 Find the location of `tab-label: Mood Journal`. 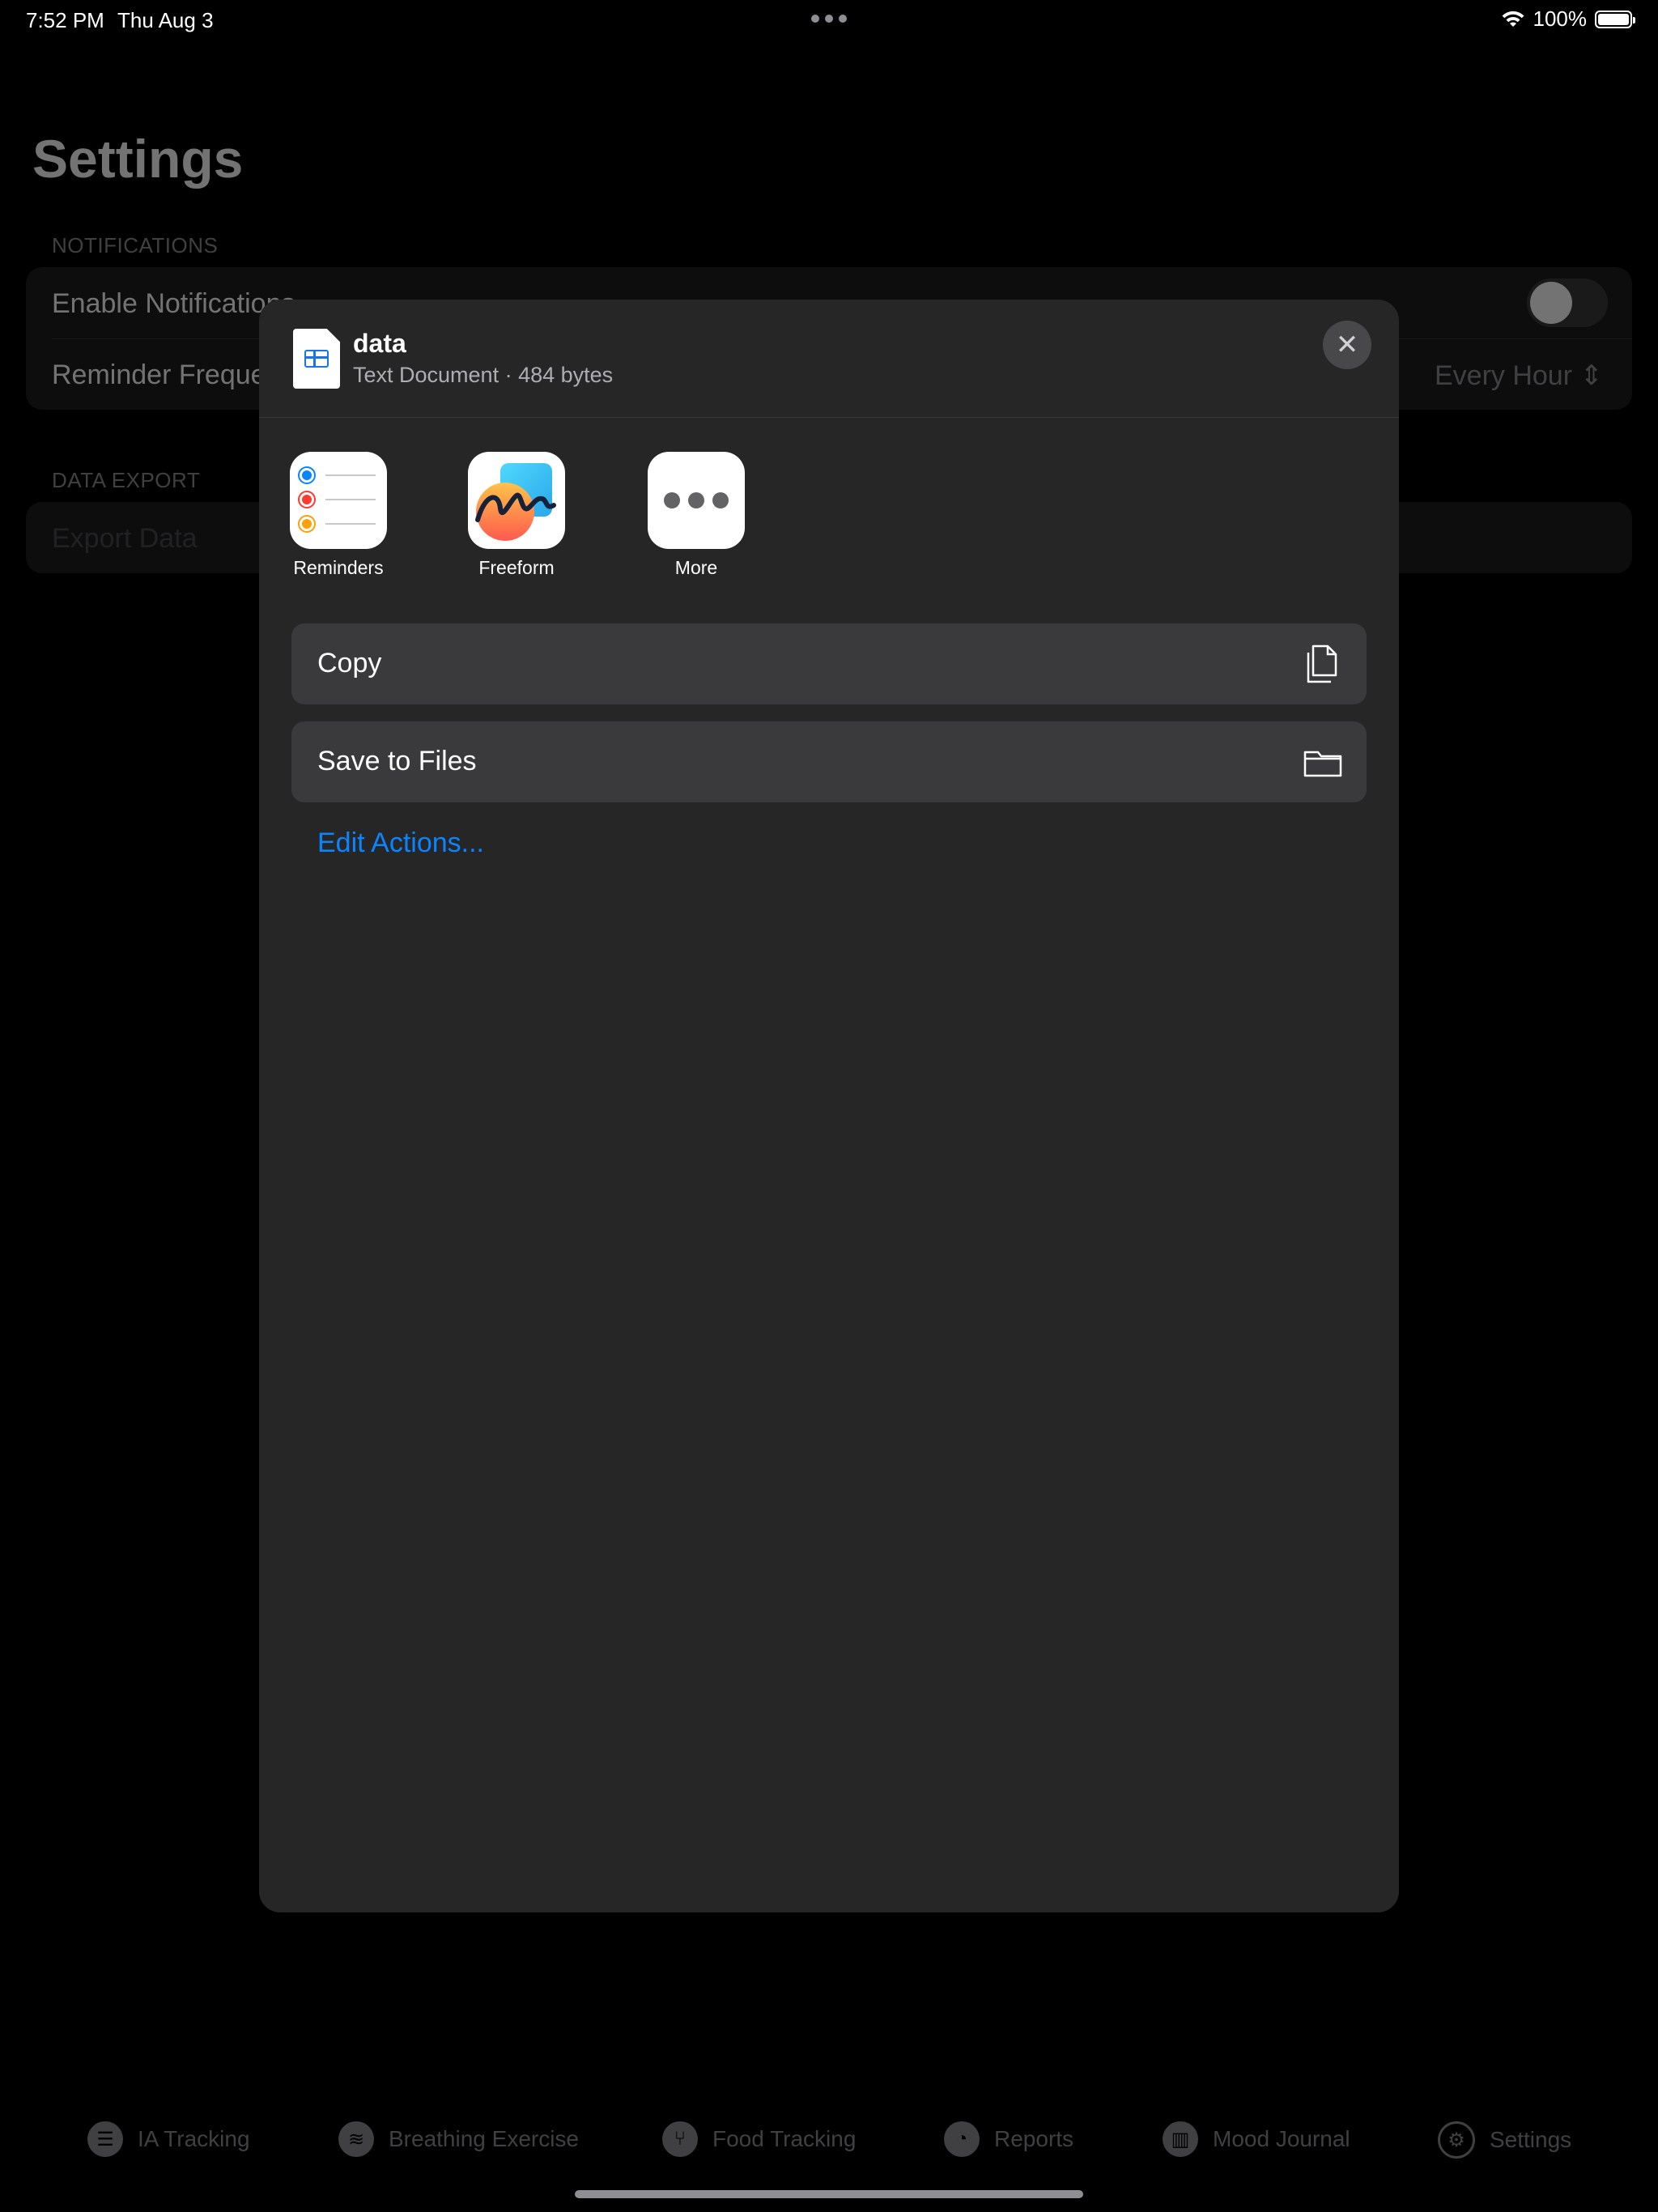

tab-label: Mood Journal is located at coordinates (1281, 2138).